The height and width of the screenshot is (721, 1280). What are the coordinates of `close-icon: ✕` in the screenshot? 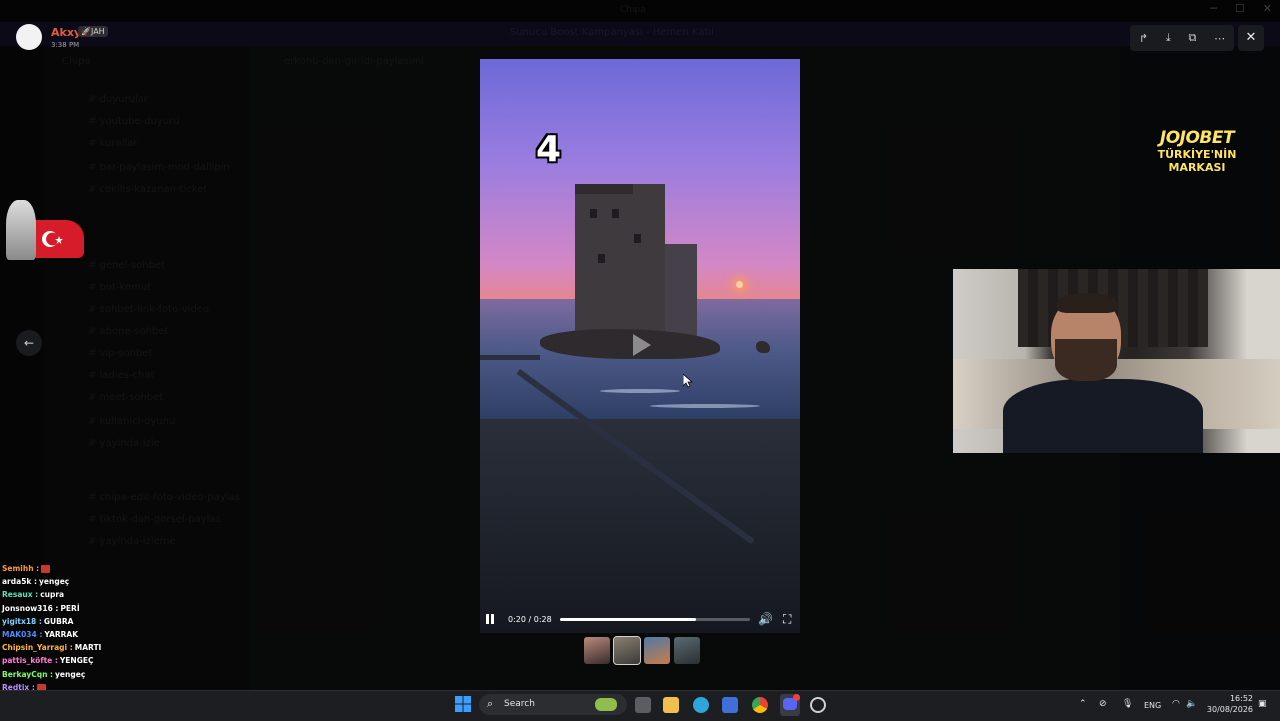 It's located at (1251, 37).